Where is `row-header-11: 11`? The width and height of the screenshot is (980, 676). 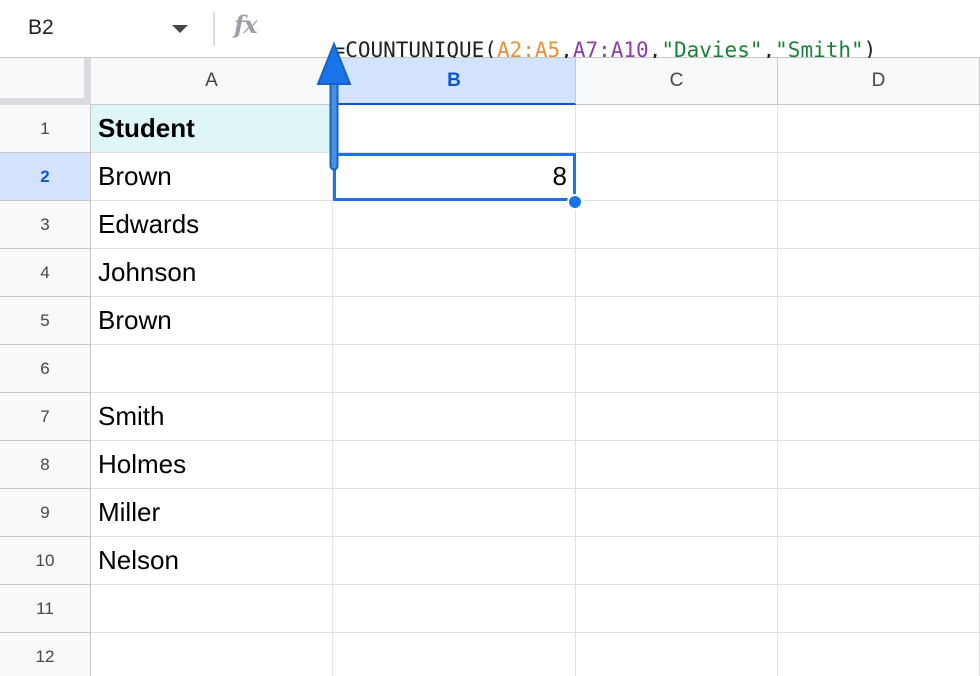
row-header-11: 11 is located at coordinates (45, 609).